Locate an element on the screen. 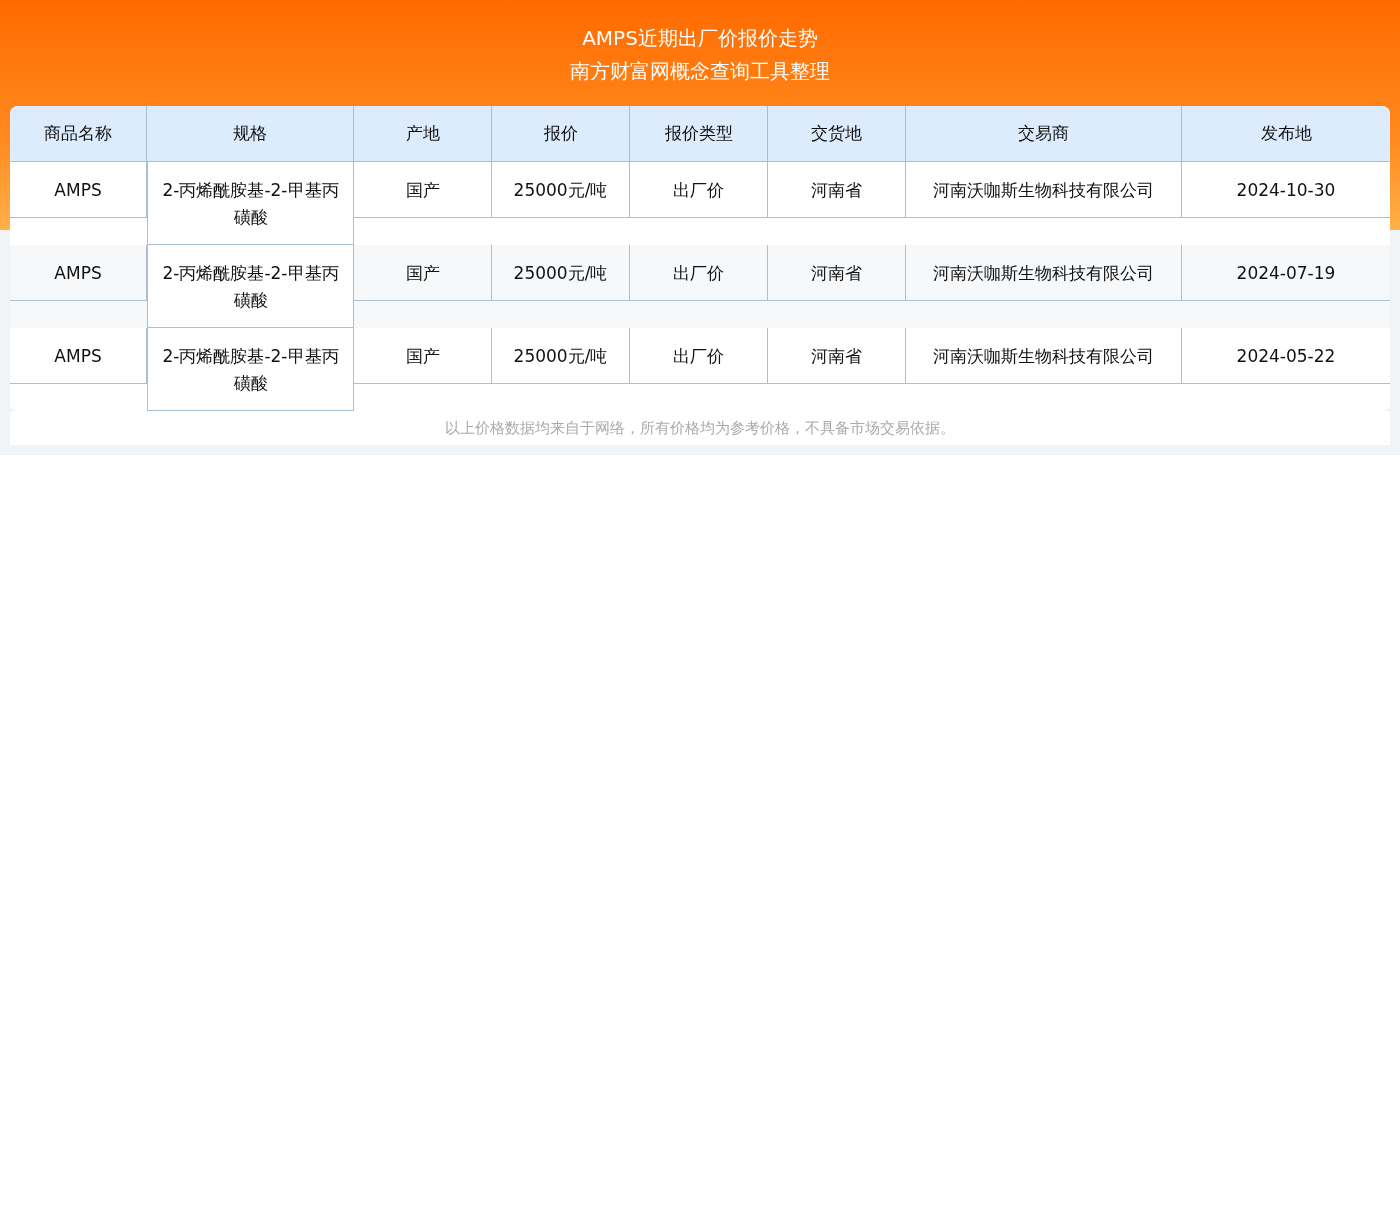 Image resolution: width=1400 pixels, height=1205 pixels. column-header: 交易商 is located at coordinates (1044, 134).